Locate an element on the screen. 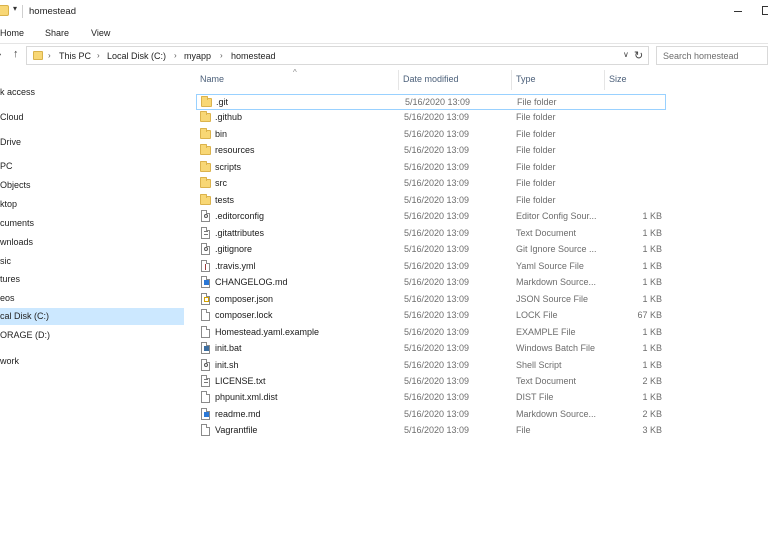  nav-item-quick-access: k access is located at coordinates (92, 92).